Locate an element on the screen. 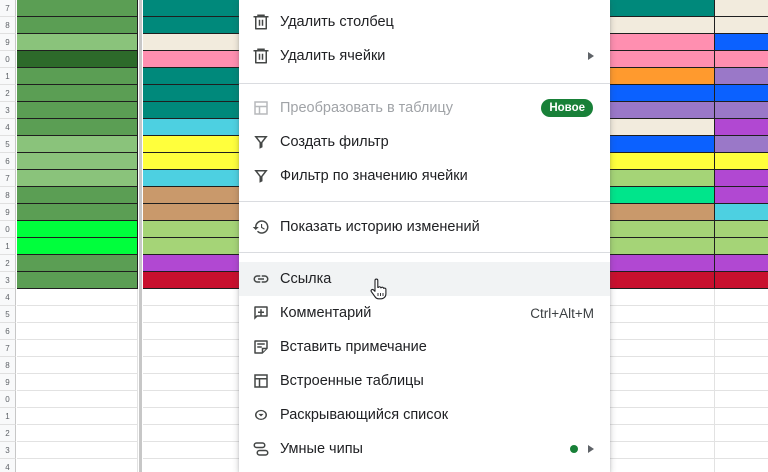 The image size is (768, 472). menu-item-show-edit-history: Показать историю изменений is located at coordinates (424, 227).